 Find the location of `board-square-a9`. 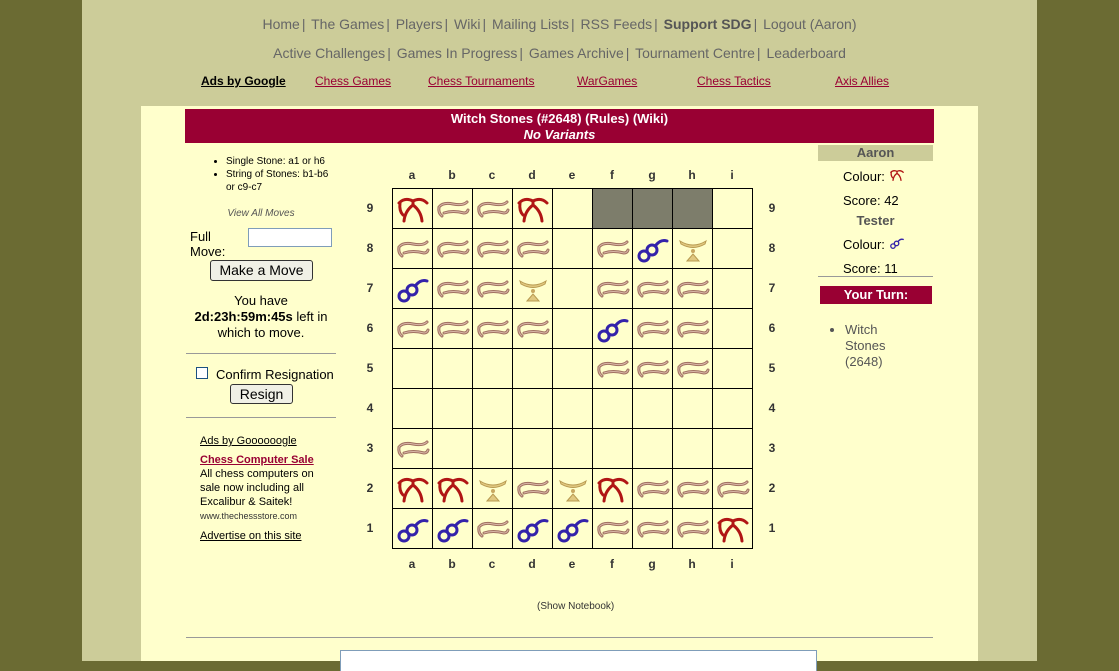

board-square-a9 is located at coordinates (413, 209).